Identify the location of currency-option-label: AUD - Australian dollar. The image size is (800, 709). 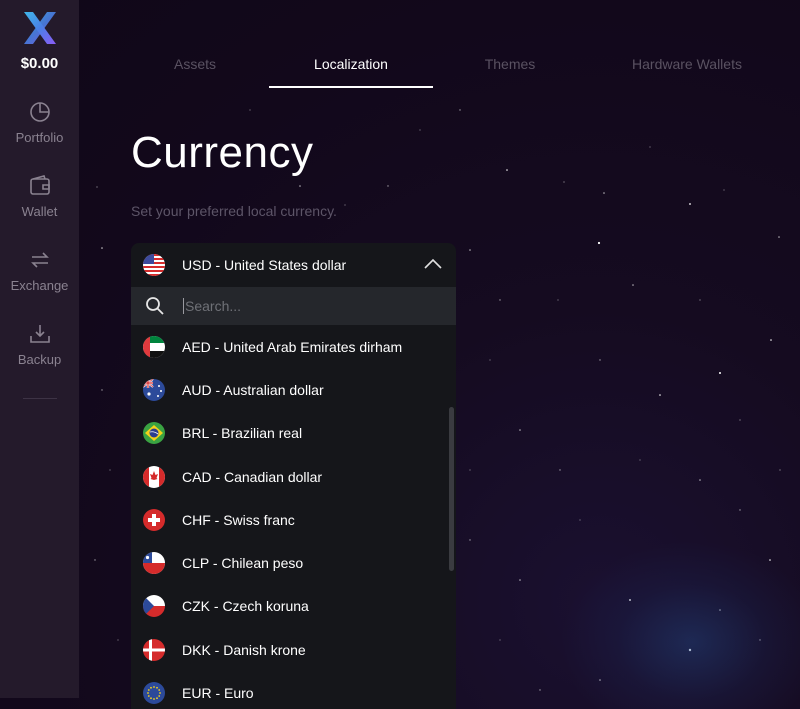
(253, 389).